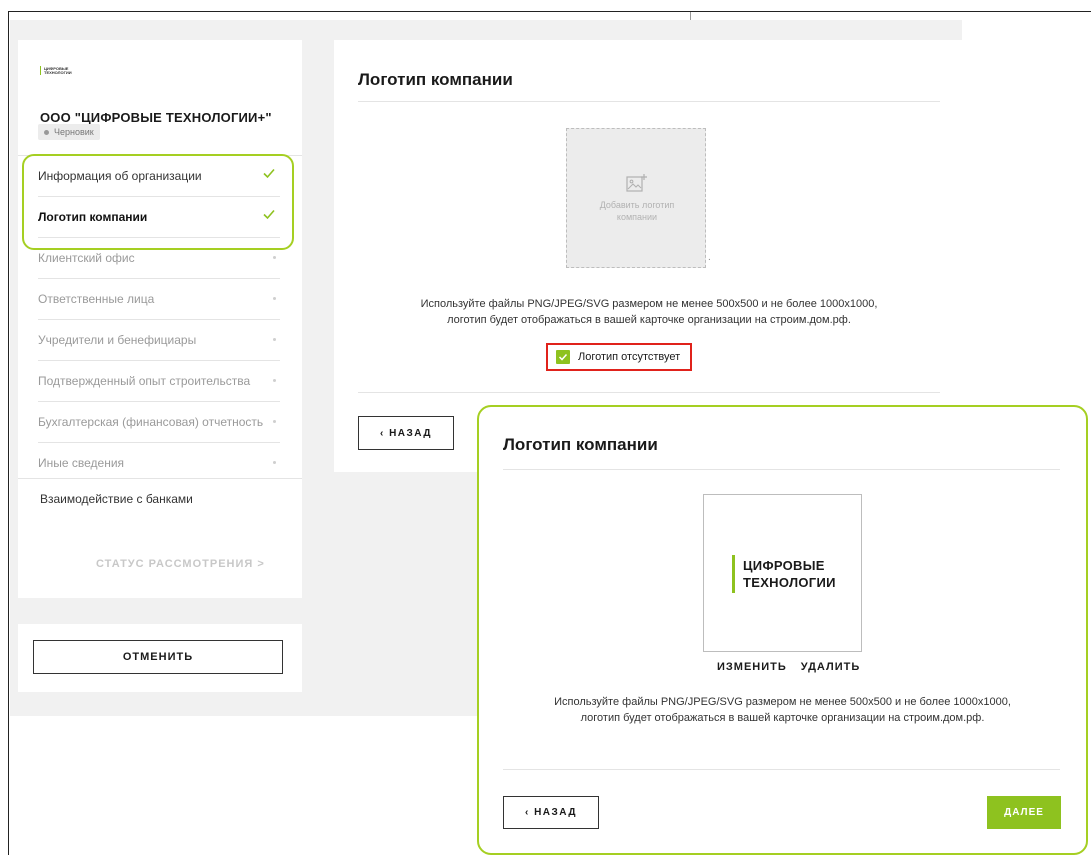  Describe the element at coordinates (180, 564) in the screenshot. I see `review-status-link: СТАТУС РАССМОТРЕНИЯ >` at that location.